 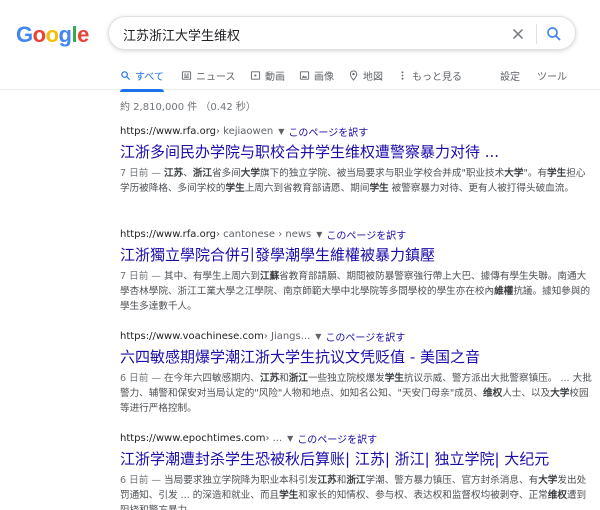 I want to click on tab-images: 画像, so click(x=316, y=75).